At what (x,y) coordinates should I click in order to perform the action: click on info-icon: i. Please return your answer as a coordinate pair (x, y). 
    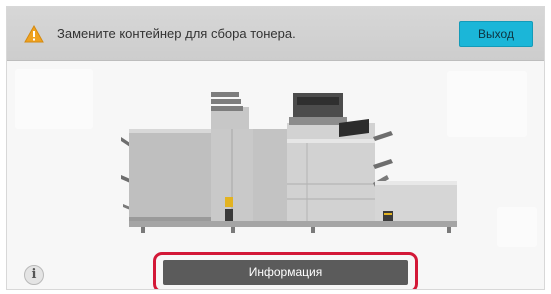
    Looking at the image, I should click on (34, 275).